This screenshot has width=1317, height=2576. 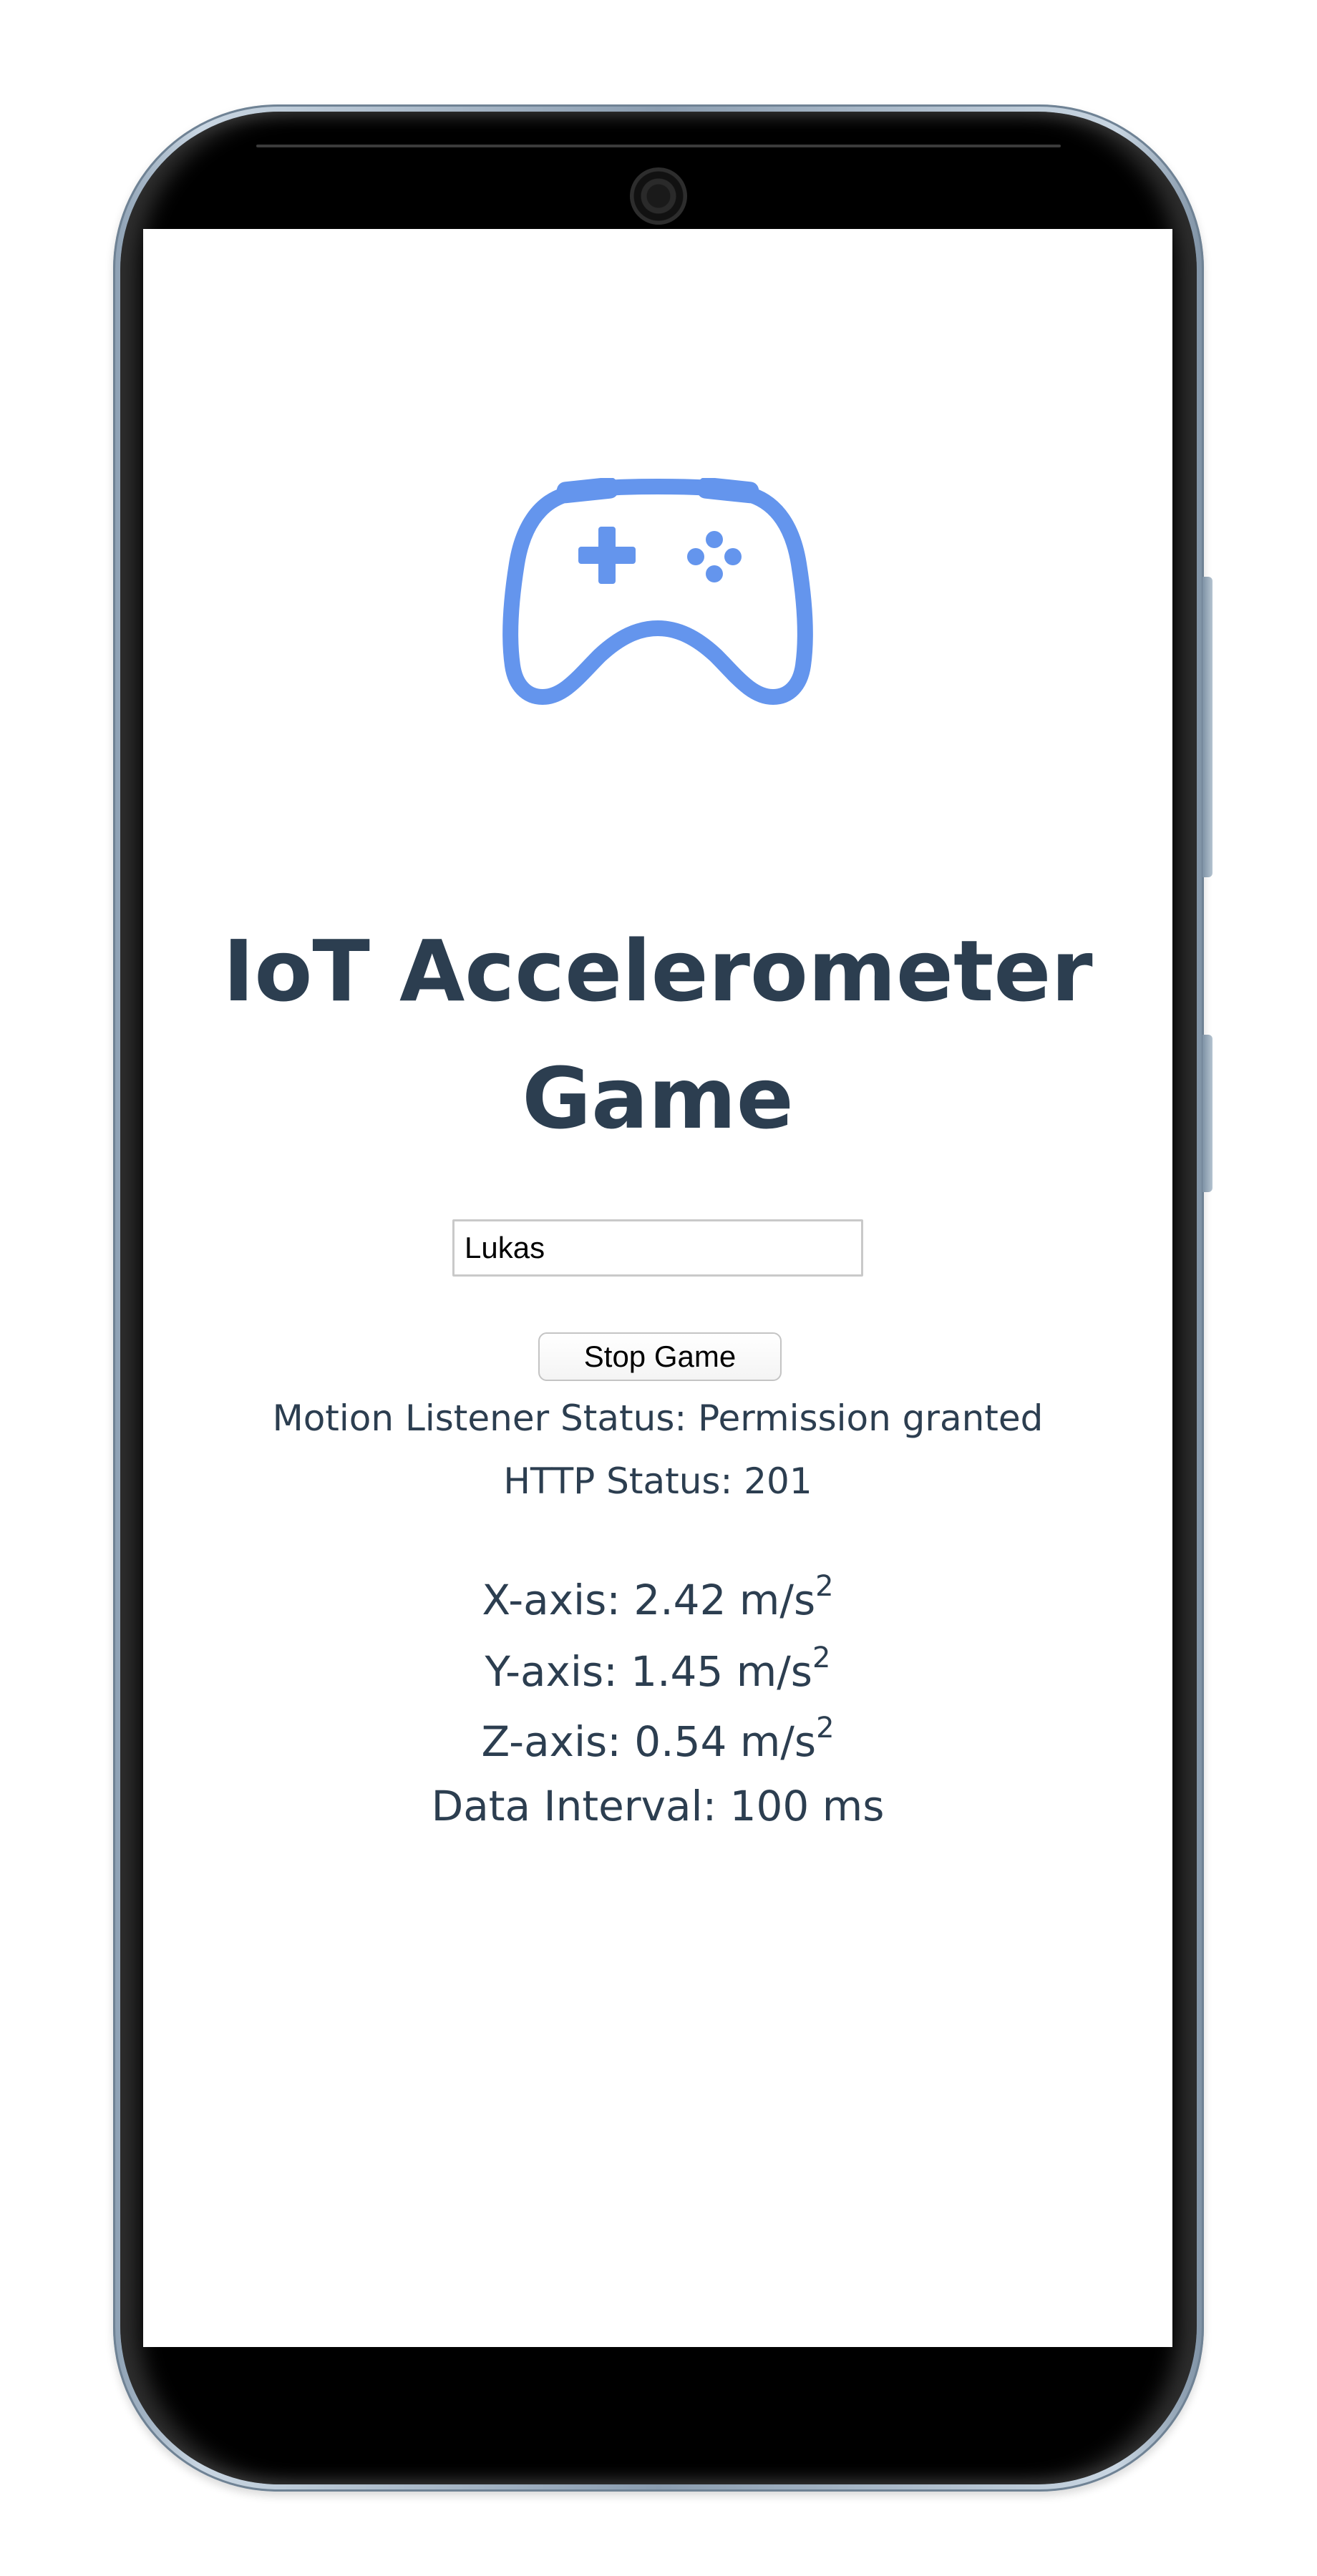 I want to click on z-axis-value: Z-axis: 0.54 m/s, so click(x=649, y=1741).